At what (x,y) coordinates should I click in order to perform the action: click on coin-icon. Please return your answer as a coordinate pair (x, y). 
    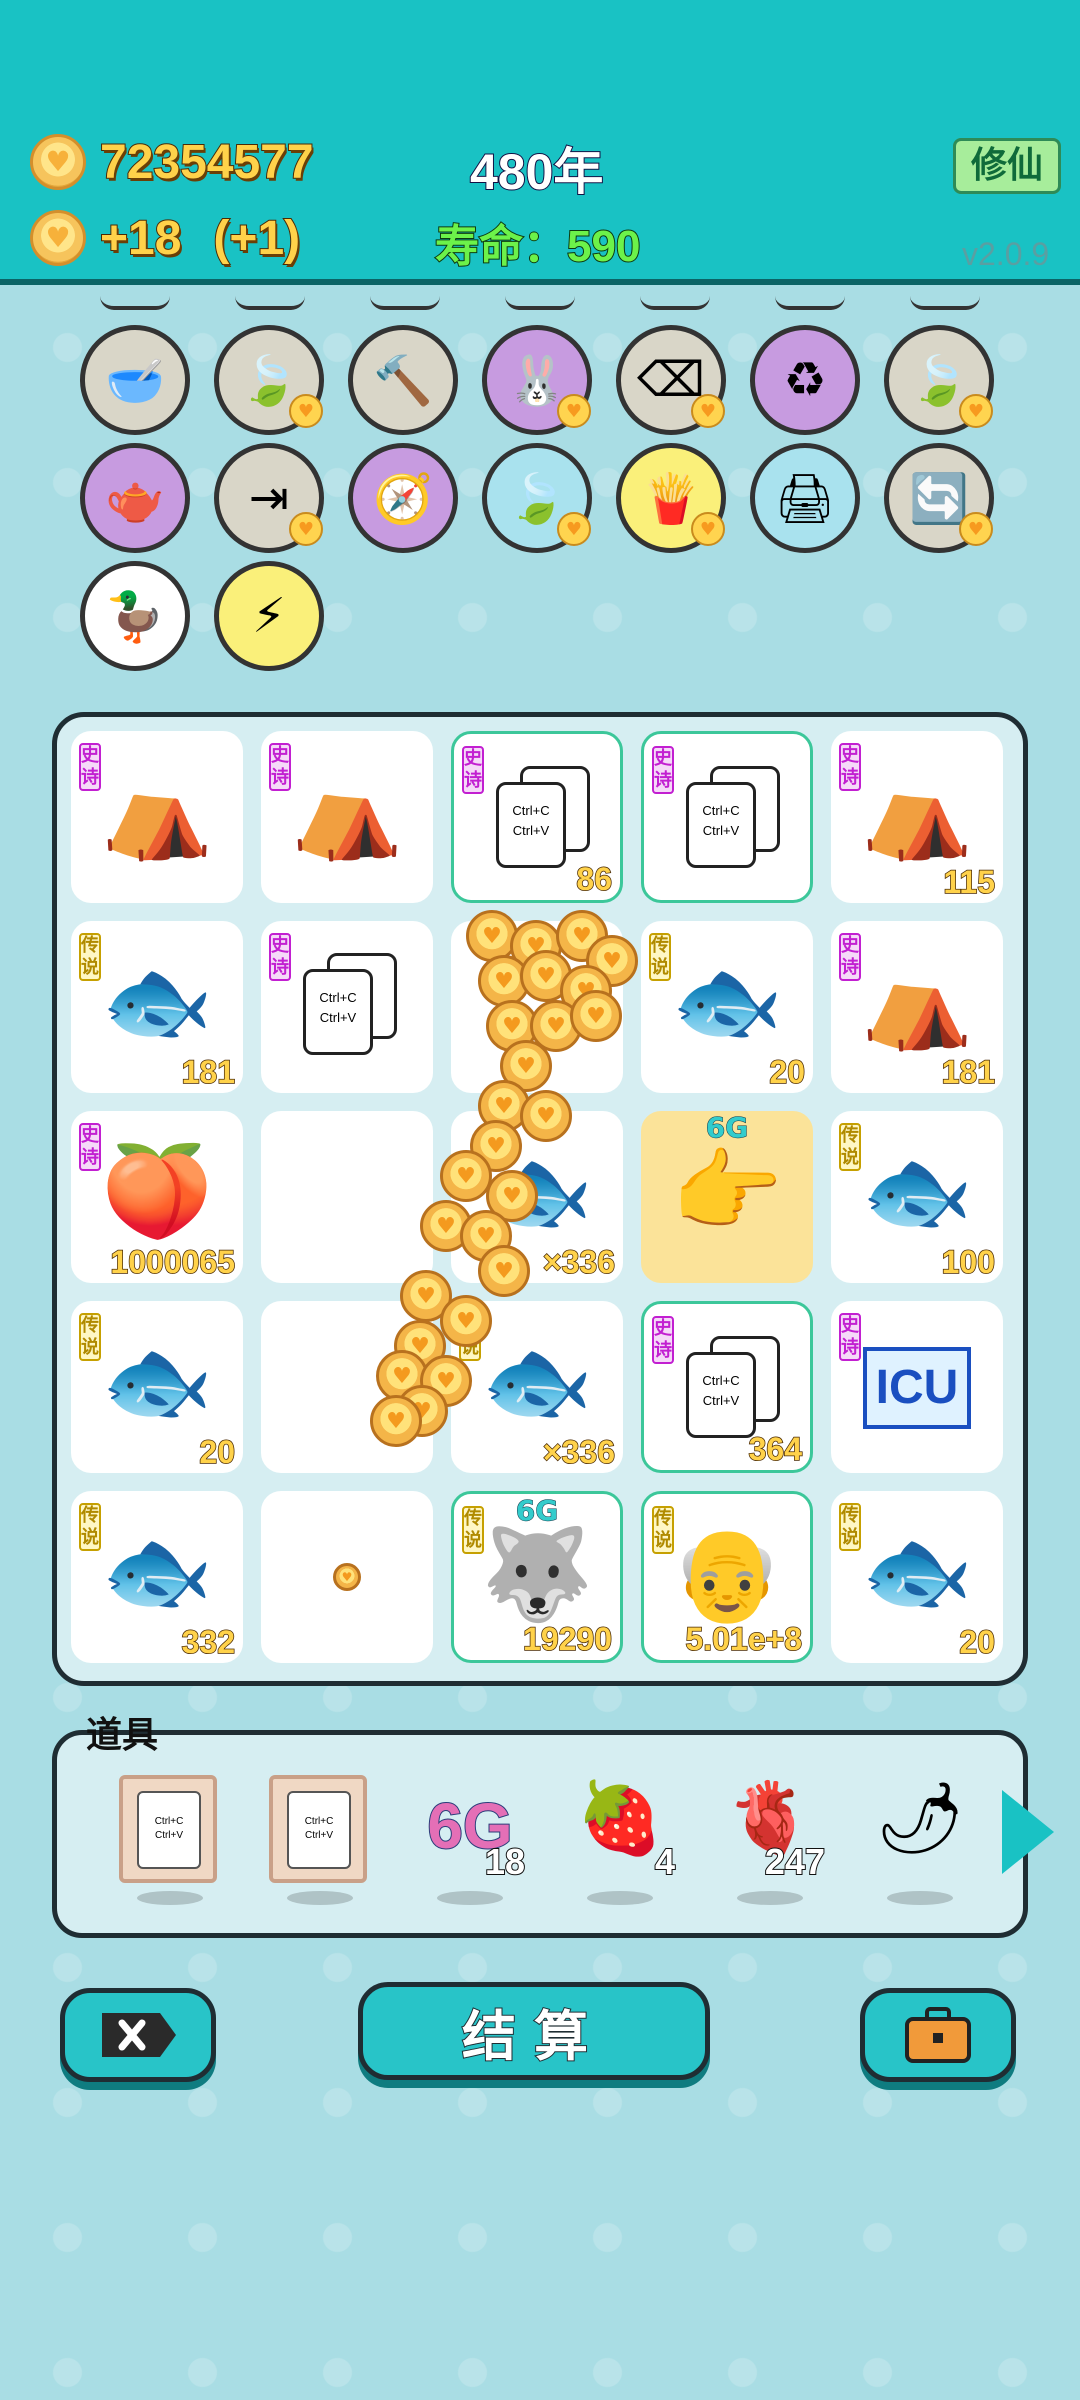
    Looking at the image, I should click on (58, 238).